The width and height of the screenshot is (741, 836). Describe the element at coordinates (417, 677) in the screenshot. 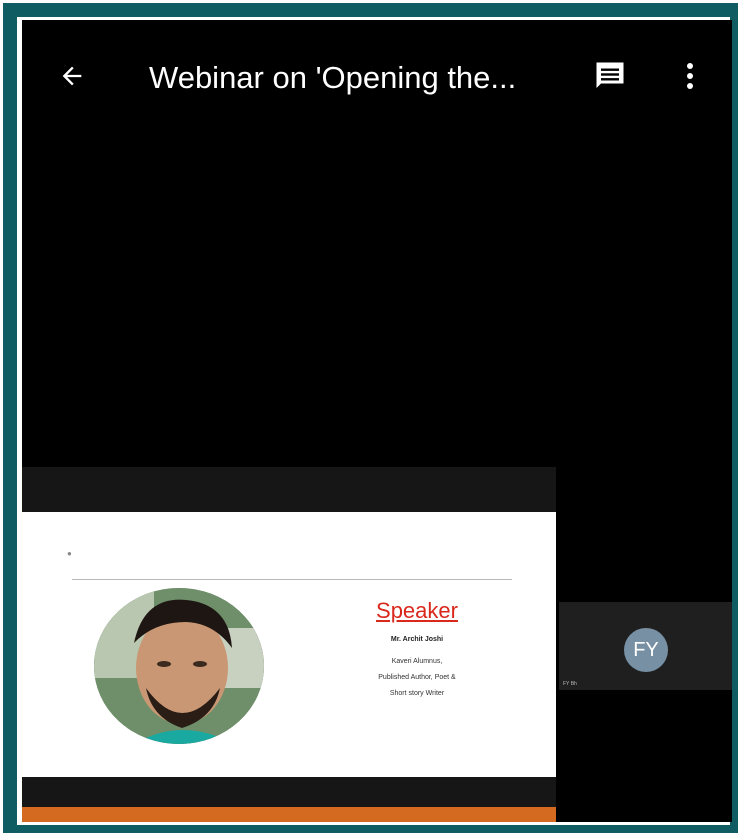

I see `speaker-detail-line: Published Author, Poet &` at that location.